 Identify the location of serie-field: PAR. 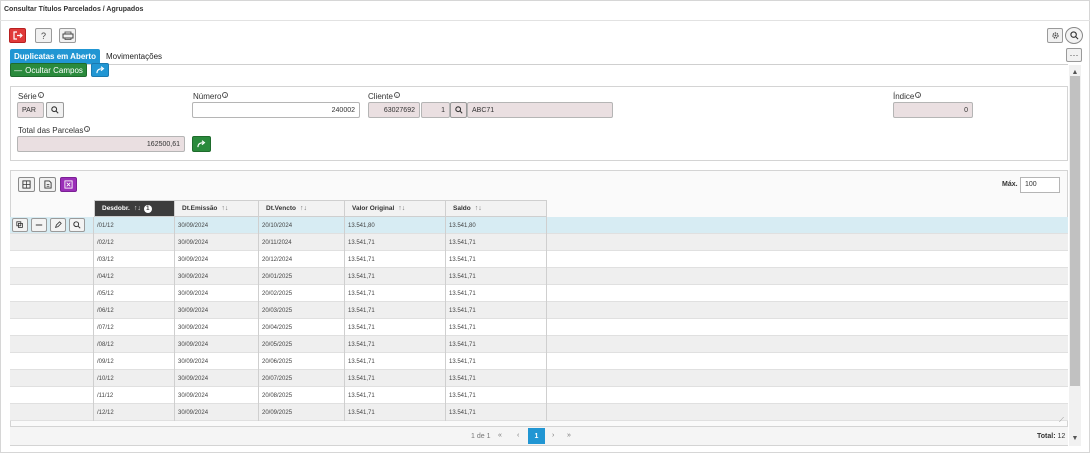
(30, 110).